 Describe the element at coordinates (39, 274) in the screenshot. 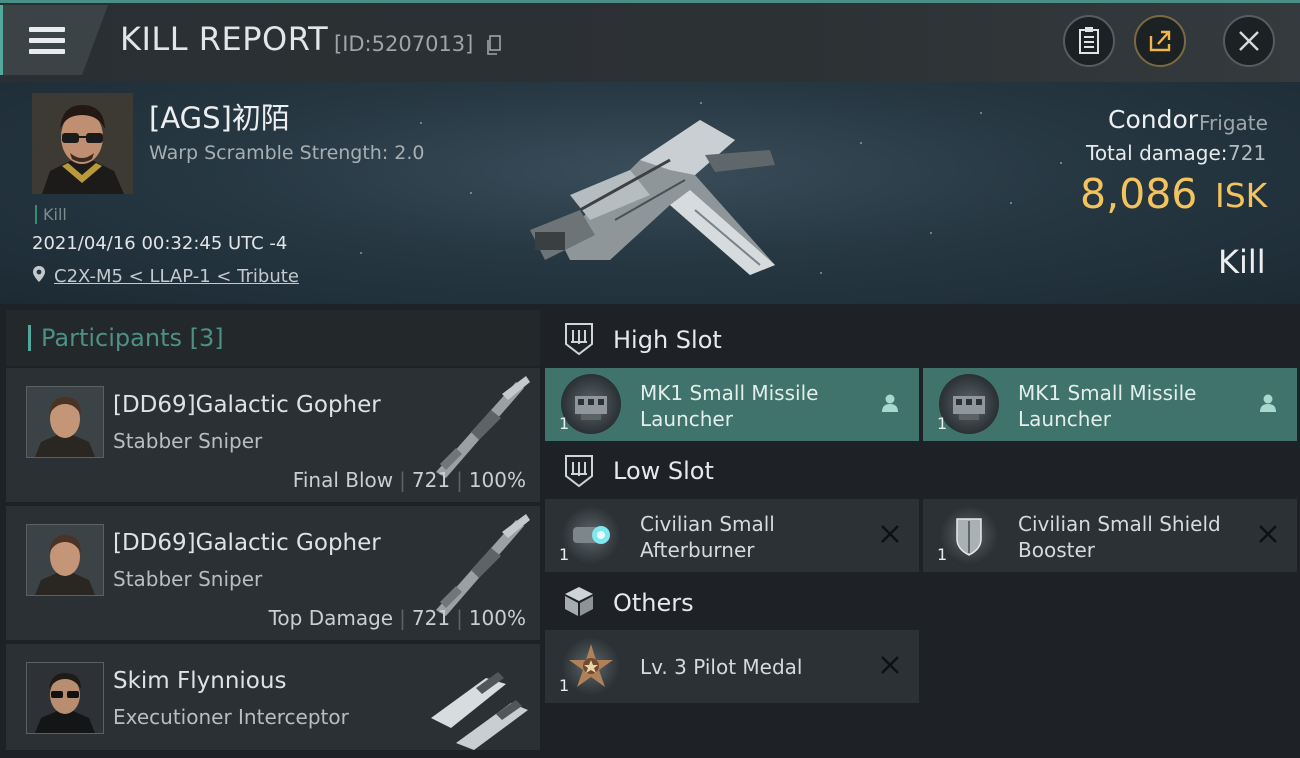

I see `location-pin-icon` at that location.